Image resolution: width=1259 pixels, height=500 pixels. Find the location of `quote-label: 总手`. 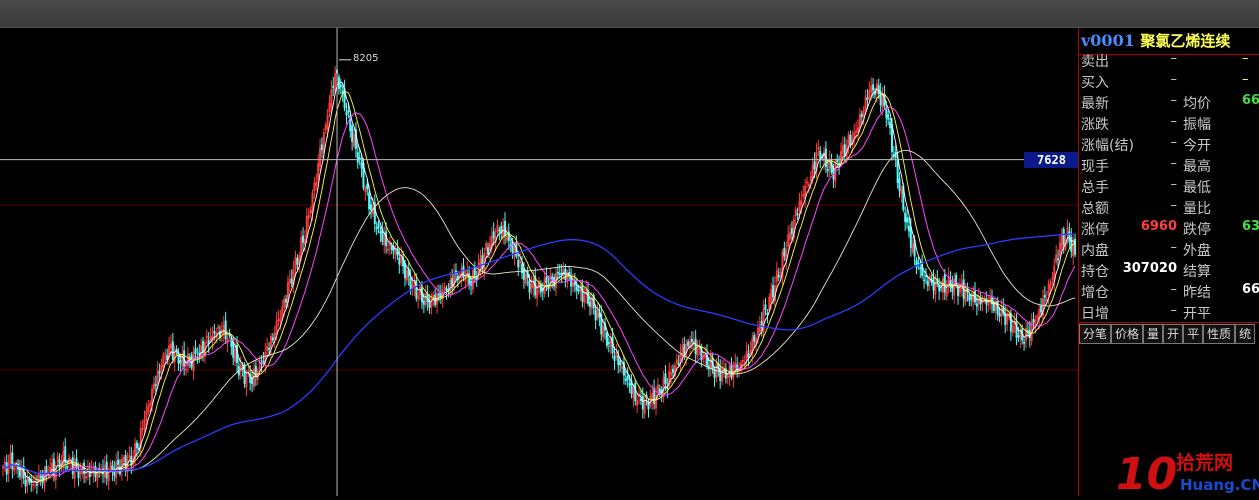

quote-label: 总手 is located at coordinates (1095, 188).